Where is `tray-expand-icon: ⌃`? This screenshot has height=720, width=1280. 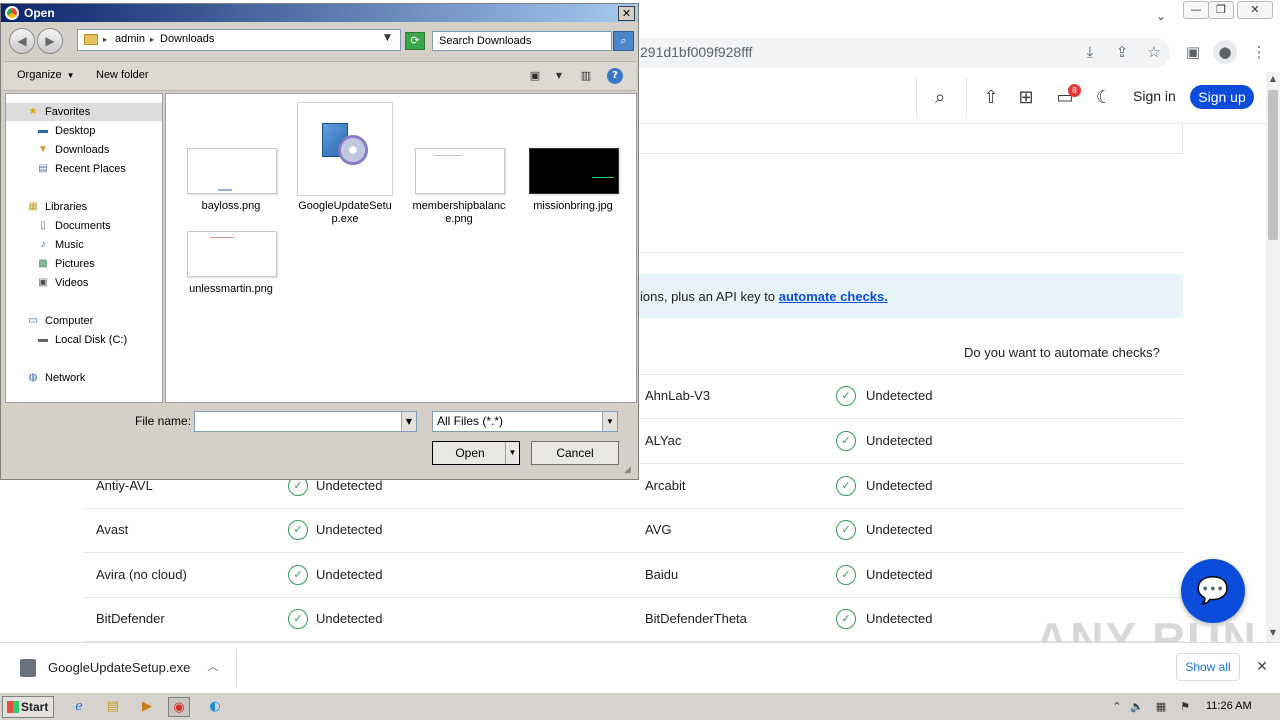
tray-expand-icon: ⌃ is located at coordinates (1117, 707).